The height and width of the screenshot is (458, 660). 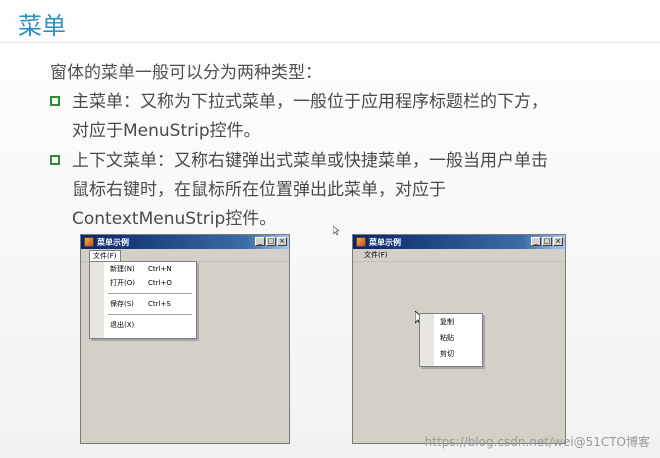 What do you see at coordinates (310, 161) in the screenshot?
I see `bullet-text: 上下文菜单：又称右键弹出式菜单或快捷菜单，一般当用户单击` at bounding box center [310, 161].